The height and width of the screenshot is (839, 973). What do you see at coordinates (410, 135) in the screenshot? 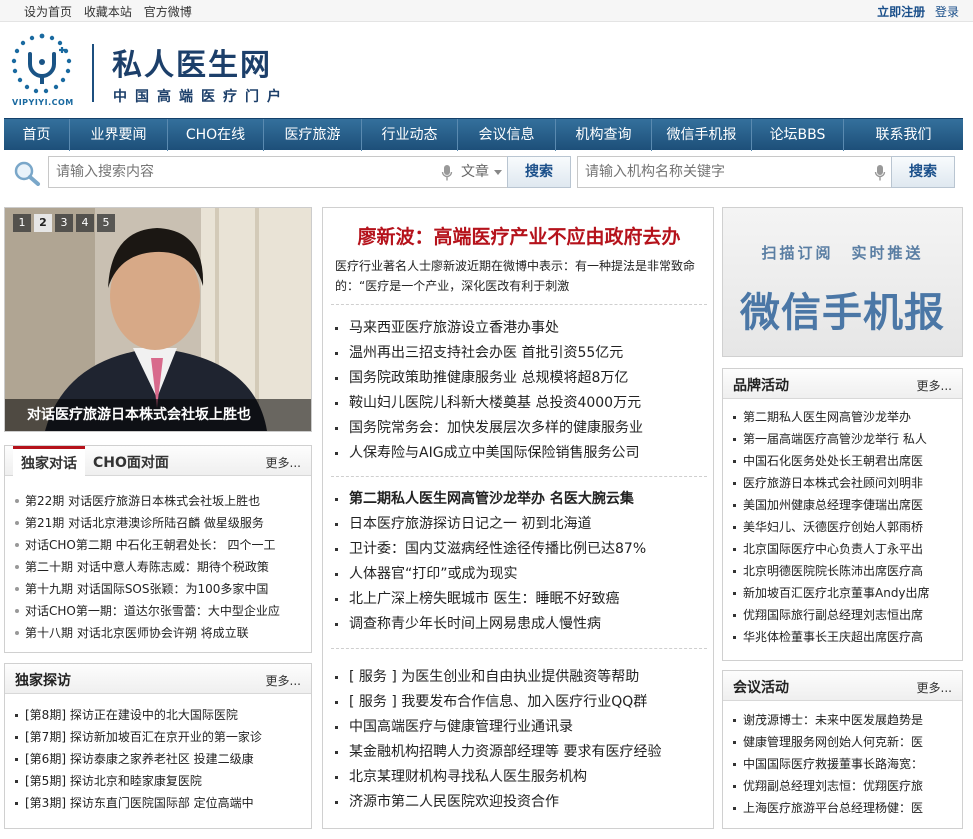
I see `nav-item-industry-trends: 行业动态` at bounding box center [410, 135].